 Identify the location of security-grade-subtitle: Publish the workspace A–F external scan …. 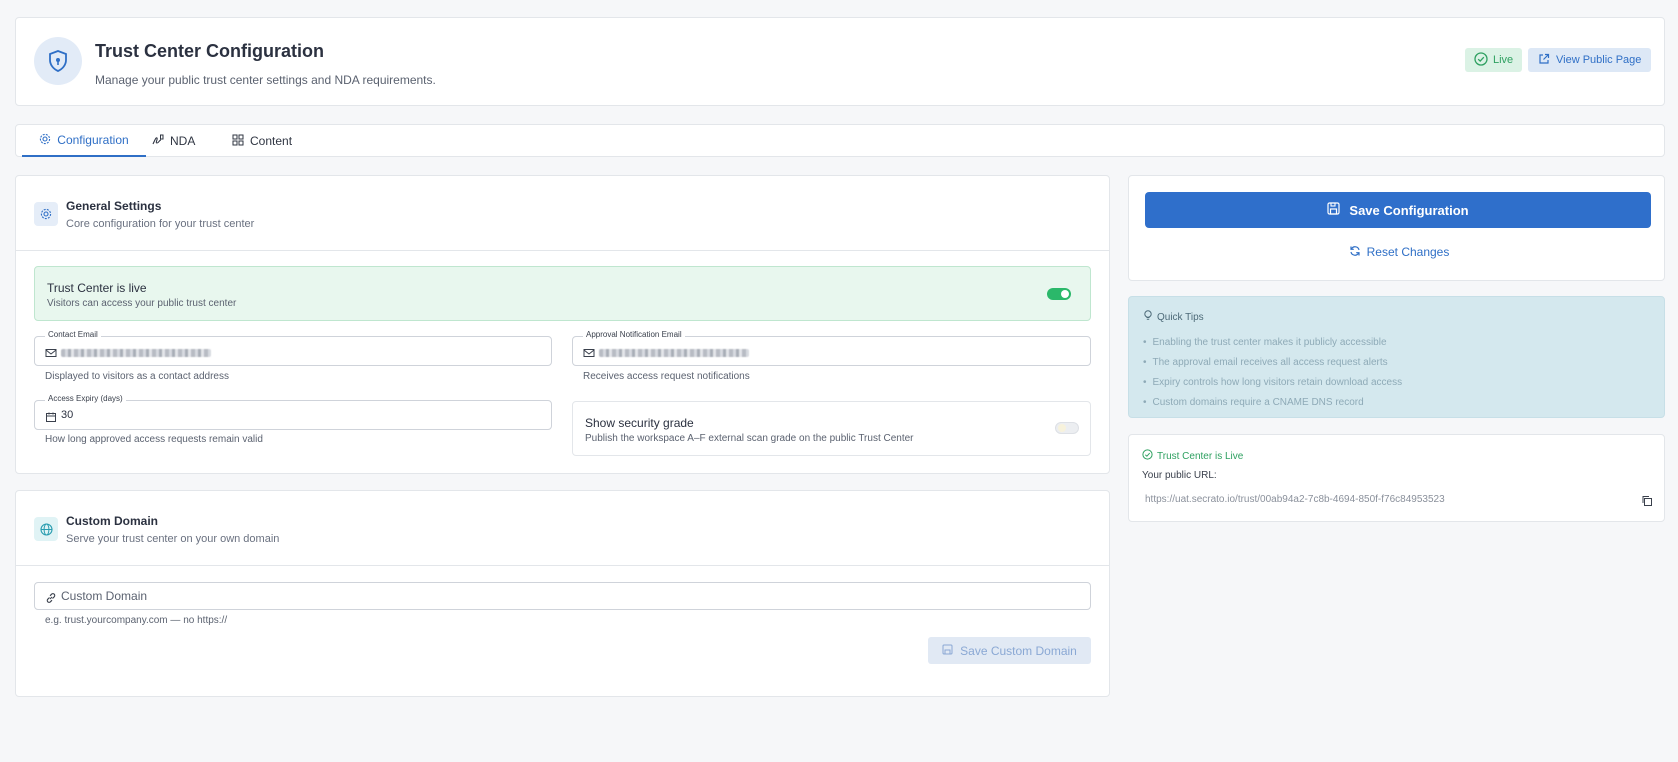
(749, 438).